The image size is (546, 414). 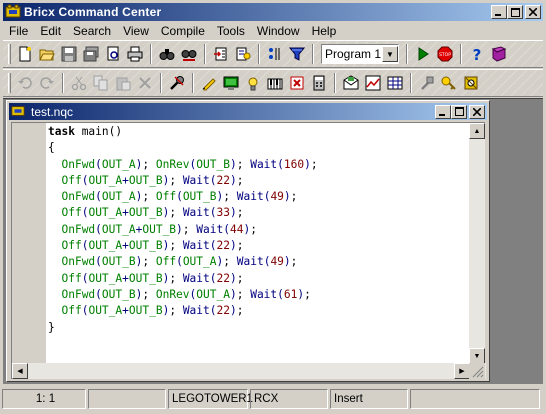 I want to click on find-next-icon, so click(x=221, y=54).